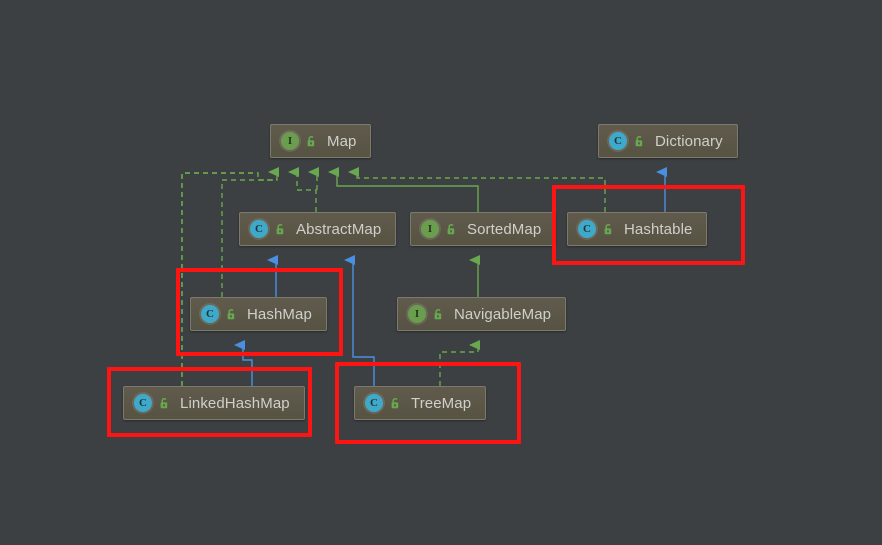  Describe the element at coordinates (403, 189) in the screenshot. I see `edge-sortedmap-extends-map` at that location.